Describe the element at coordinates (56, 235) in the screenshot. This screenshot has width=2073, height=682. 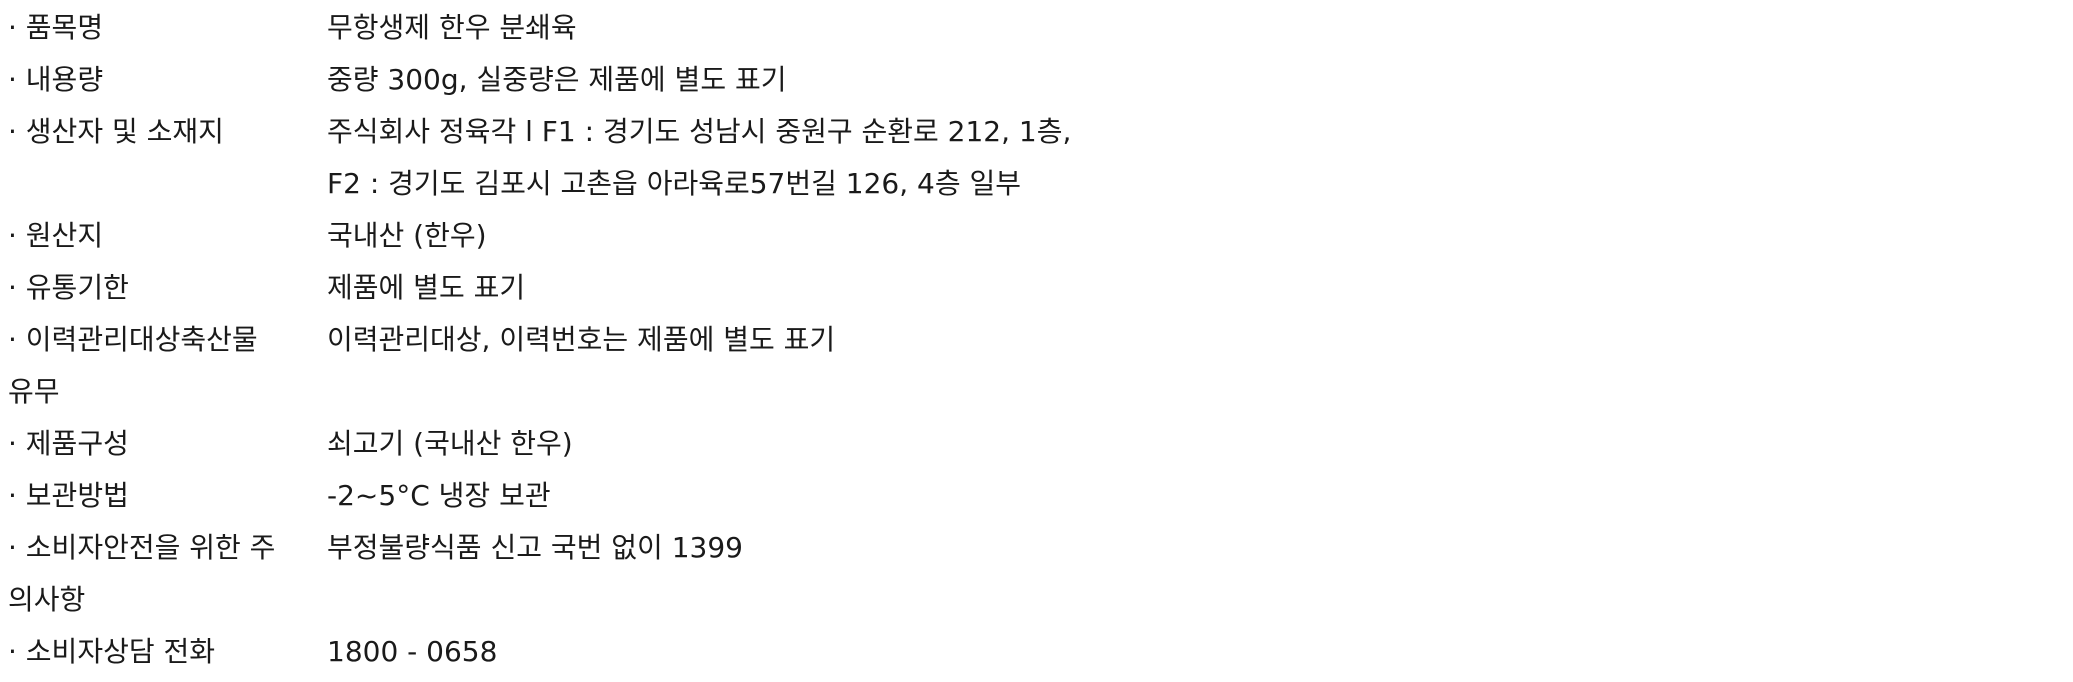
I see `row-label: · 원산지` at that location.